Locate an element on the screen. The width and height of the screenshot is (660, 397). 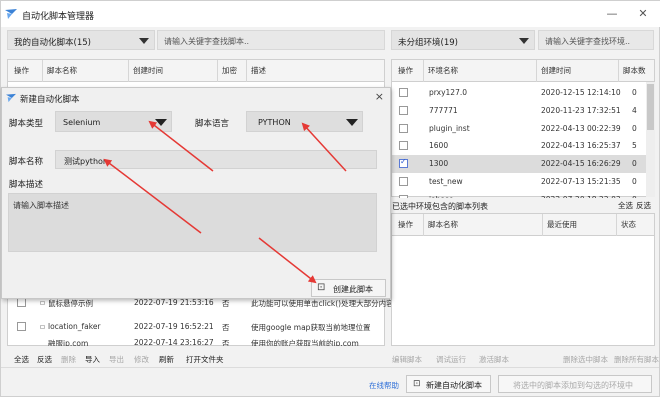
dialog-close-icon: × is located at coordinates (379, 96).